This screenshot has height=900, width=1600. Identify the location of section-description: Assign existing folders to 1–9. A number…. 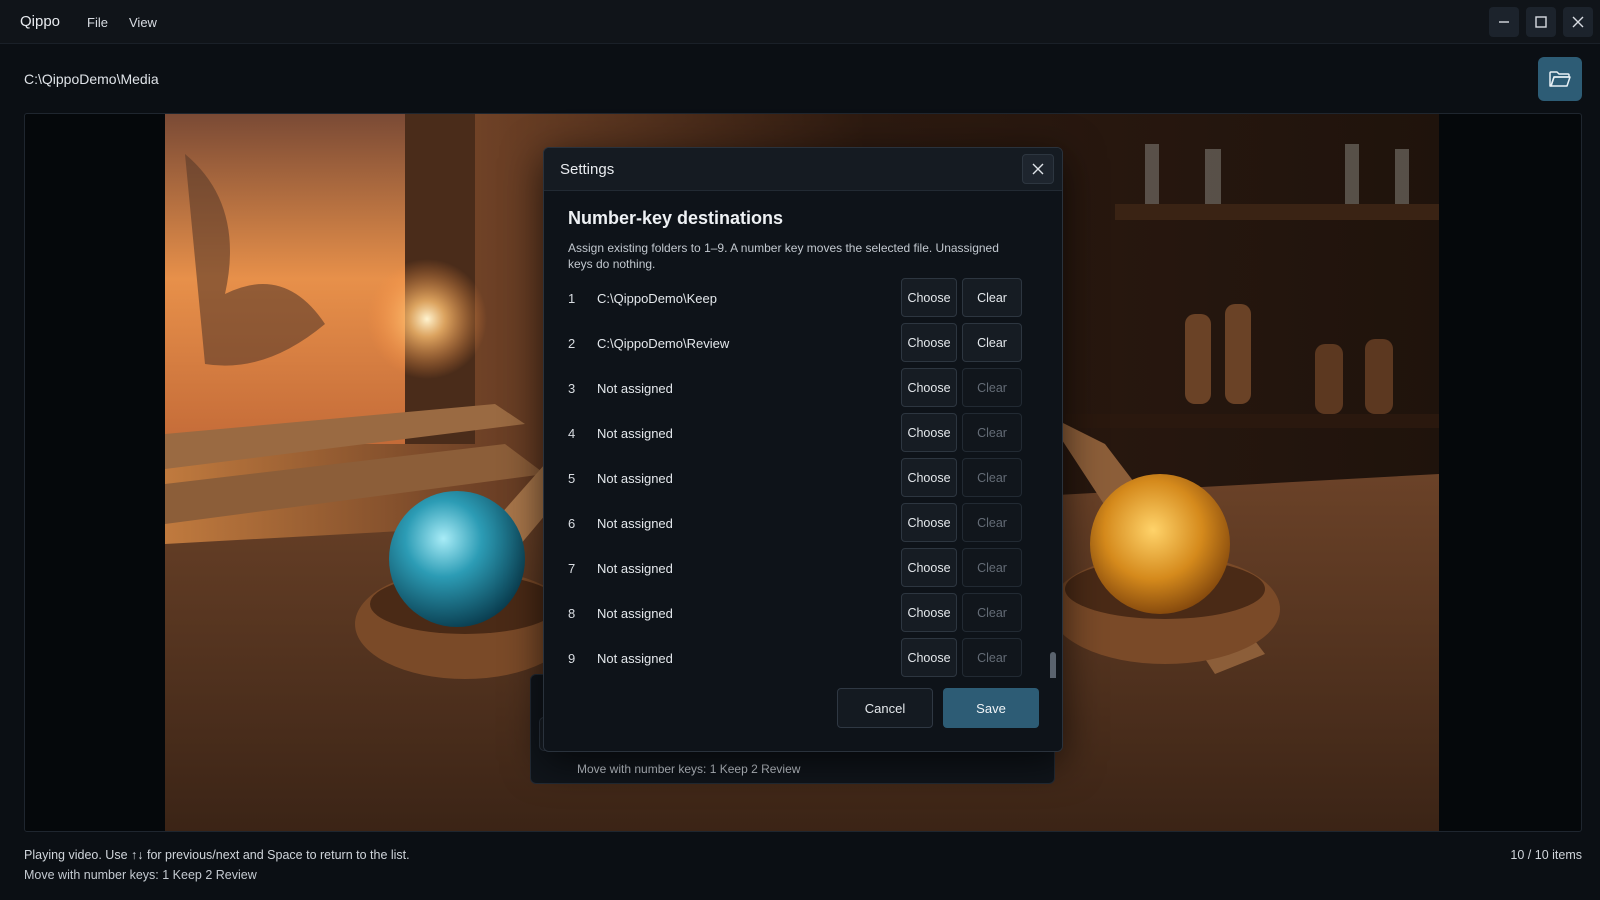
(783, 256).